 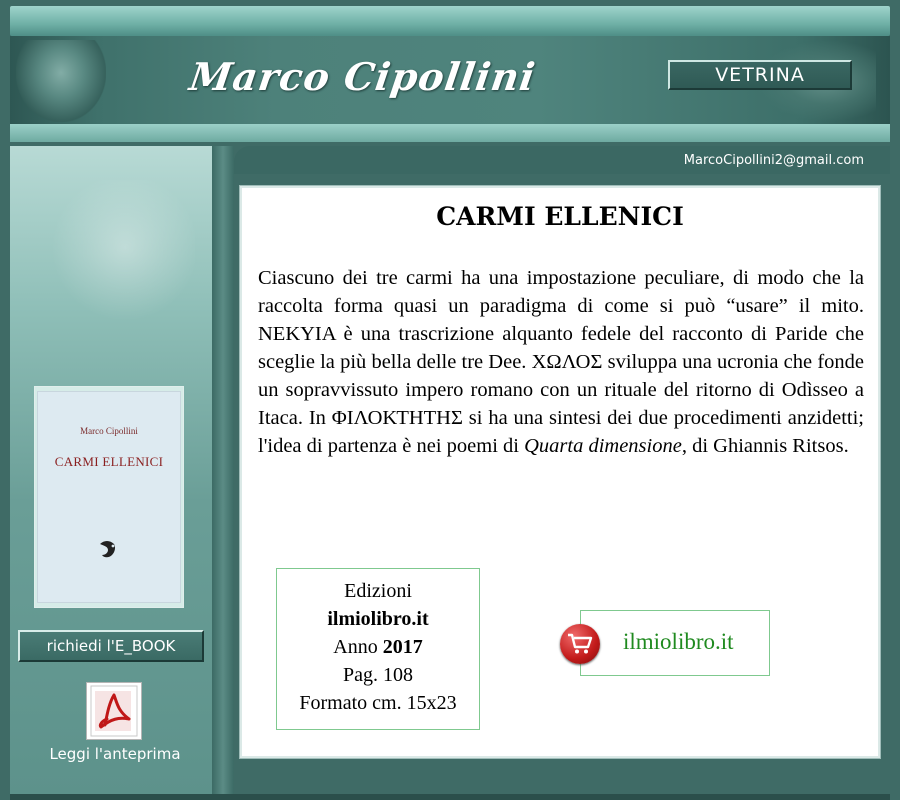 What do you see at coordinates (378, 675) in the screenshot?
I see `pages: Pag. 108` at bounding box center [378, 675].